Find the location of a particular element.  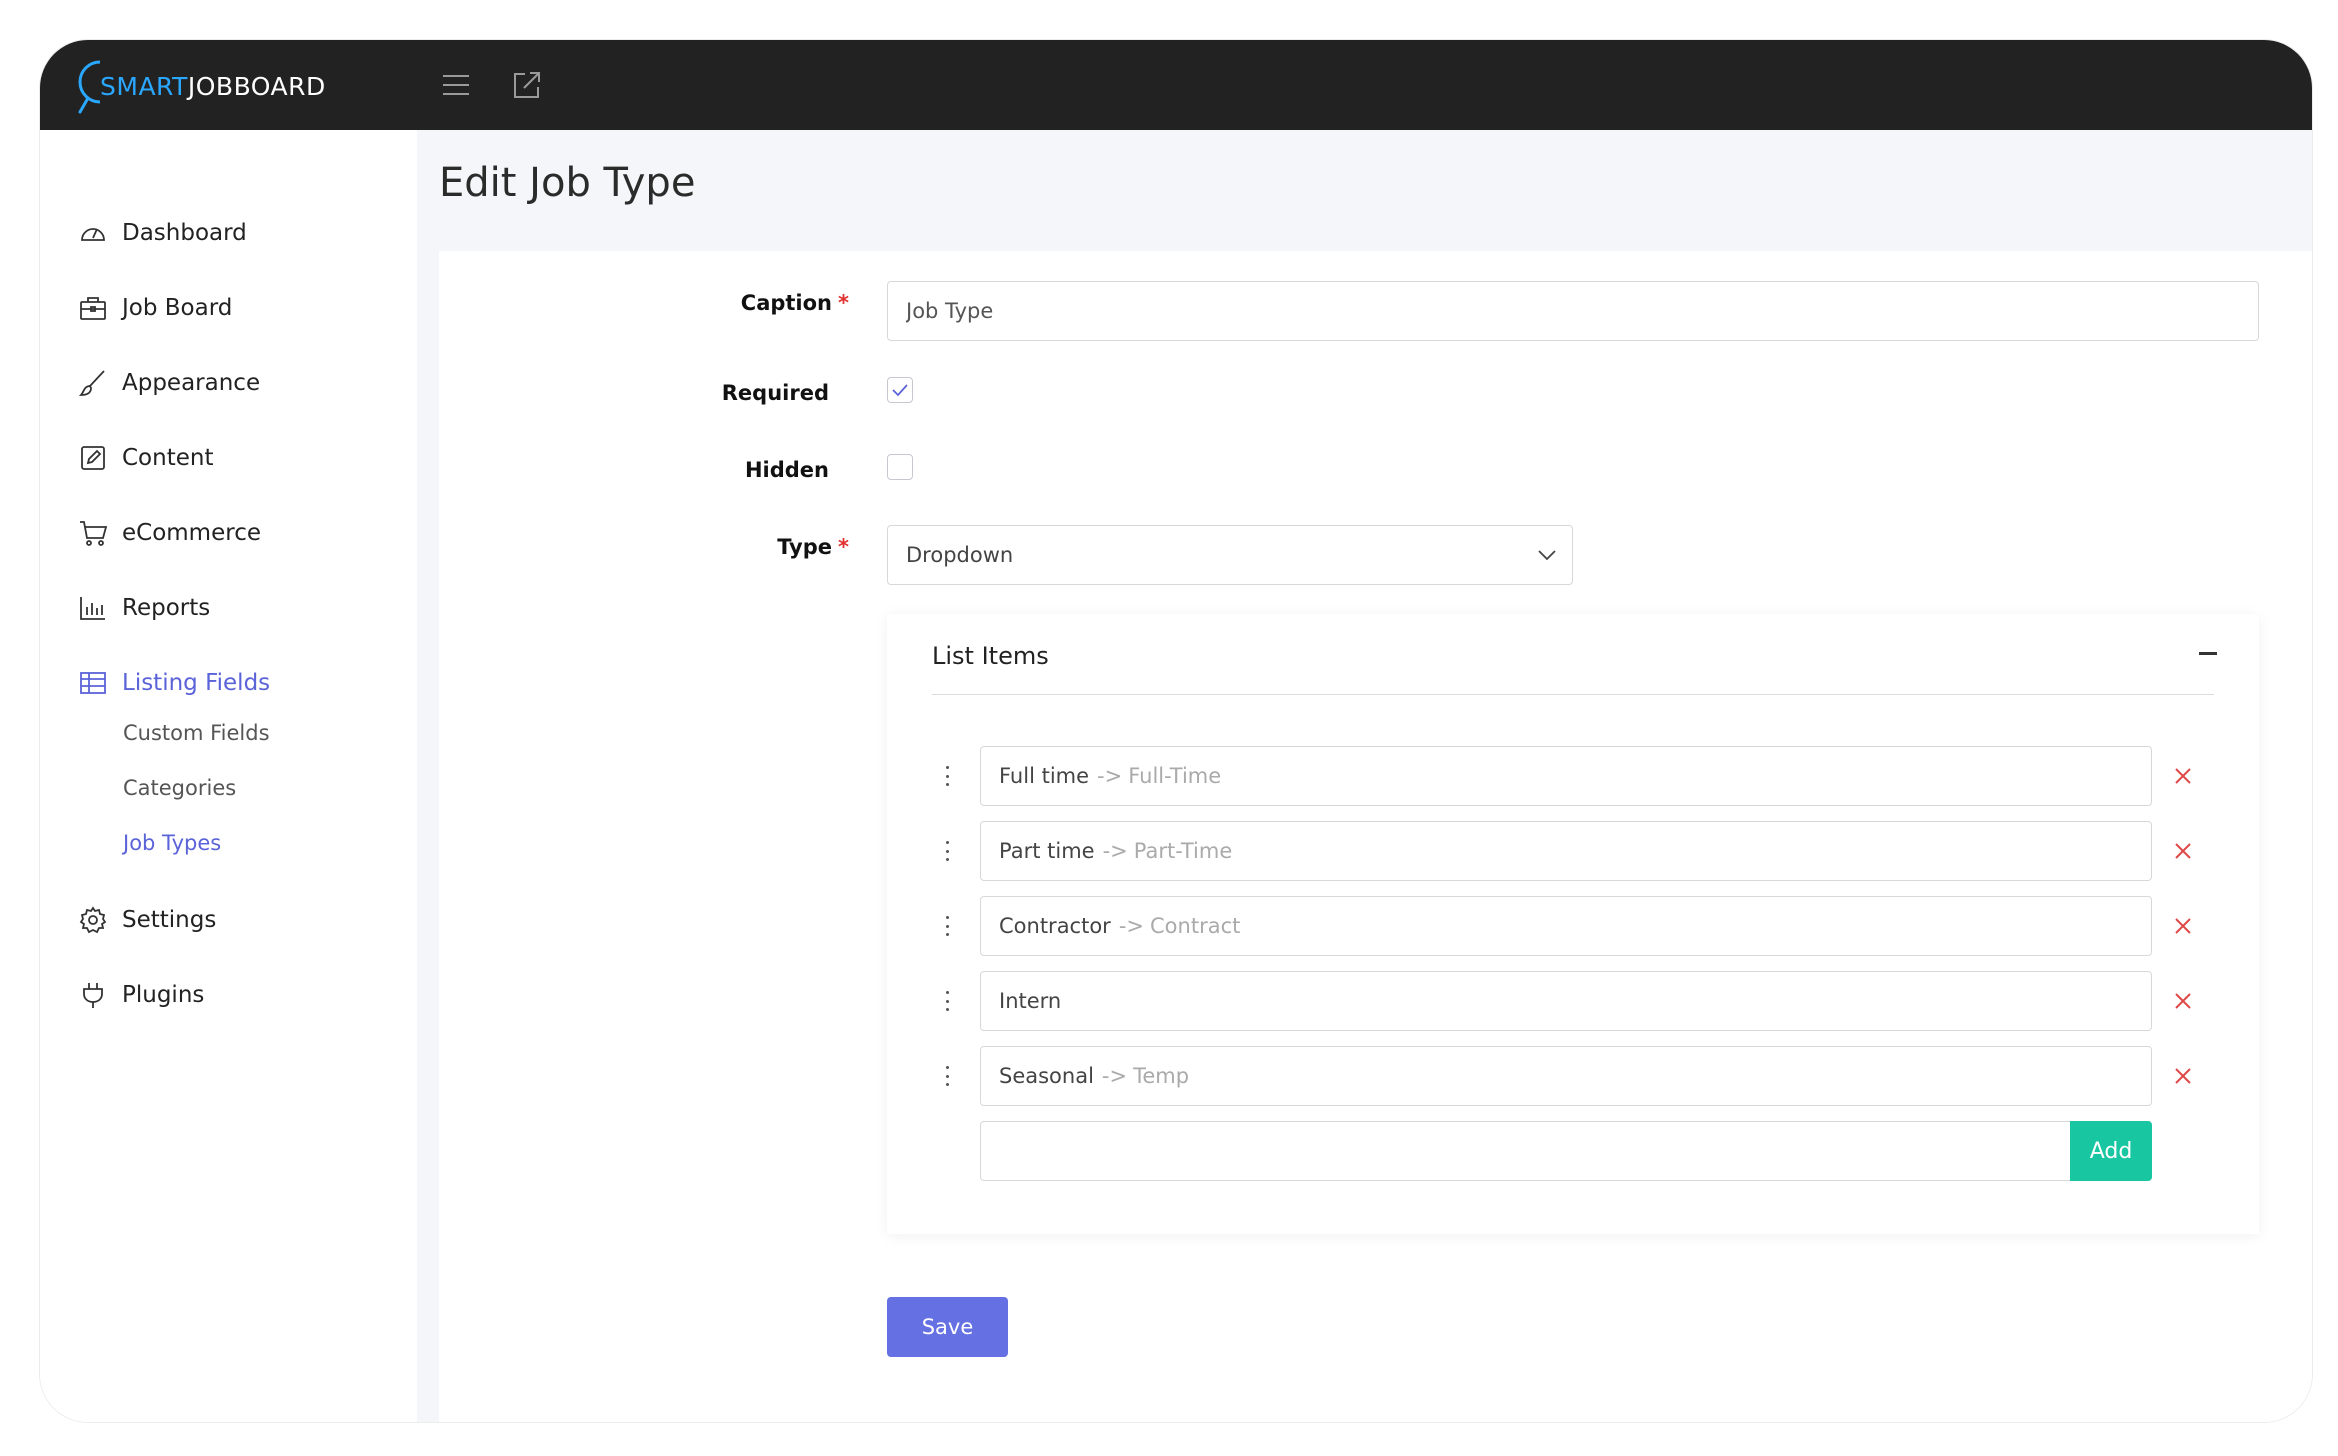

sidebar-item-ecommerce: eCommerce is located at coordinates (168, 533).